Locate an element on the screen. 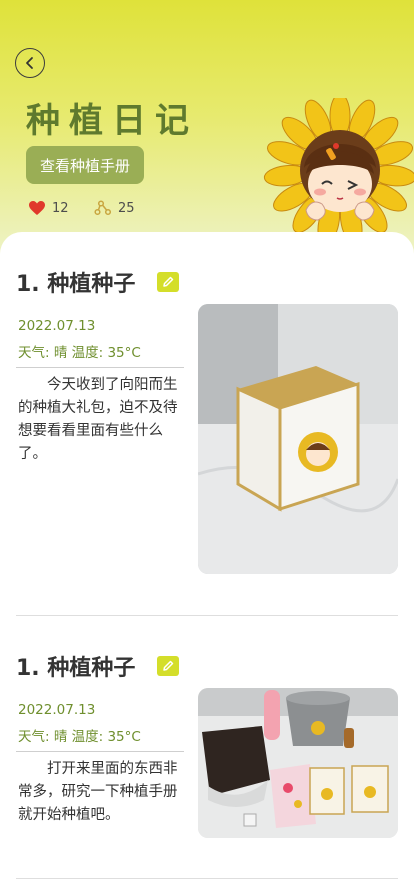 The height and width of the screenshot is (896, 414). back-arrow-icon is located at coordinates (29, 63).